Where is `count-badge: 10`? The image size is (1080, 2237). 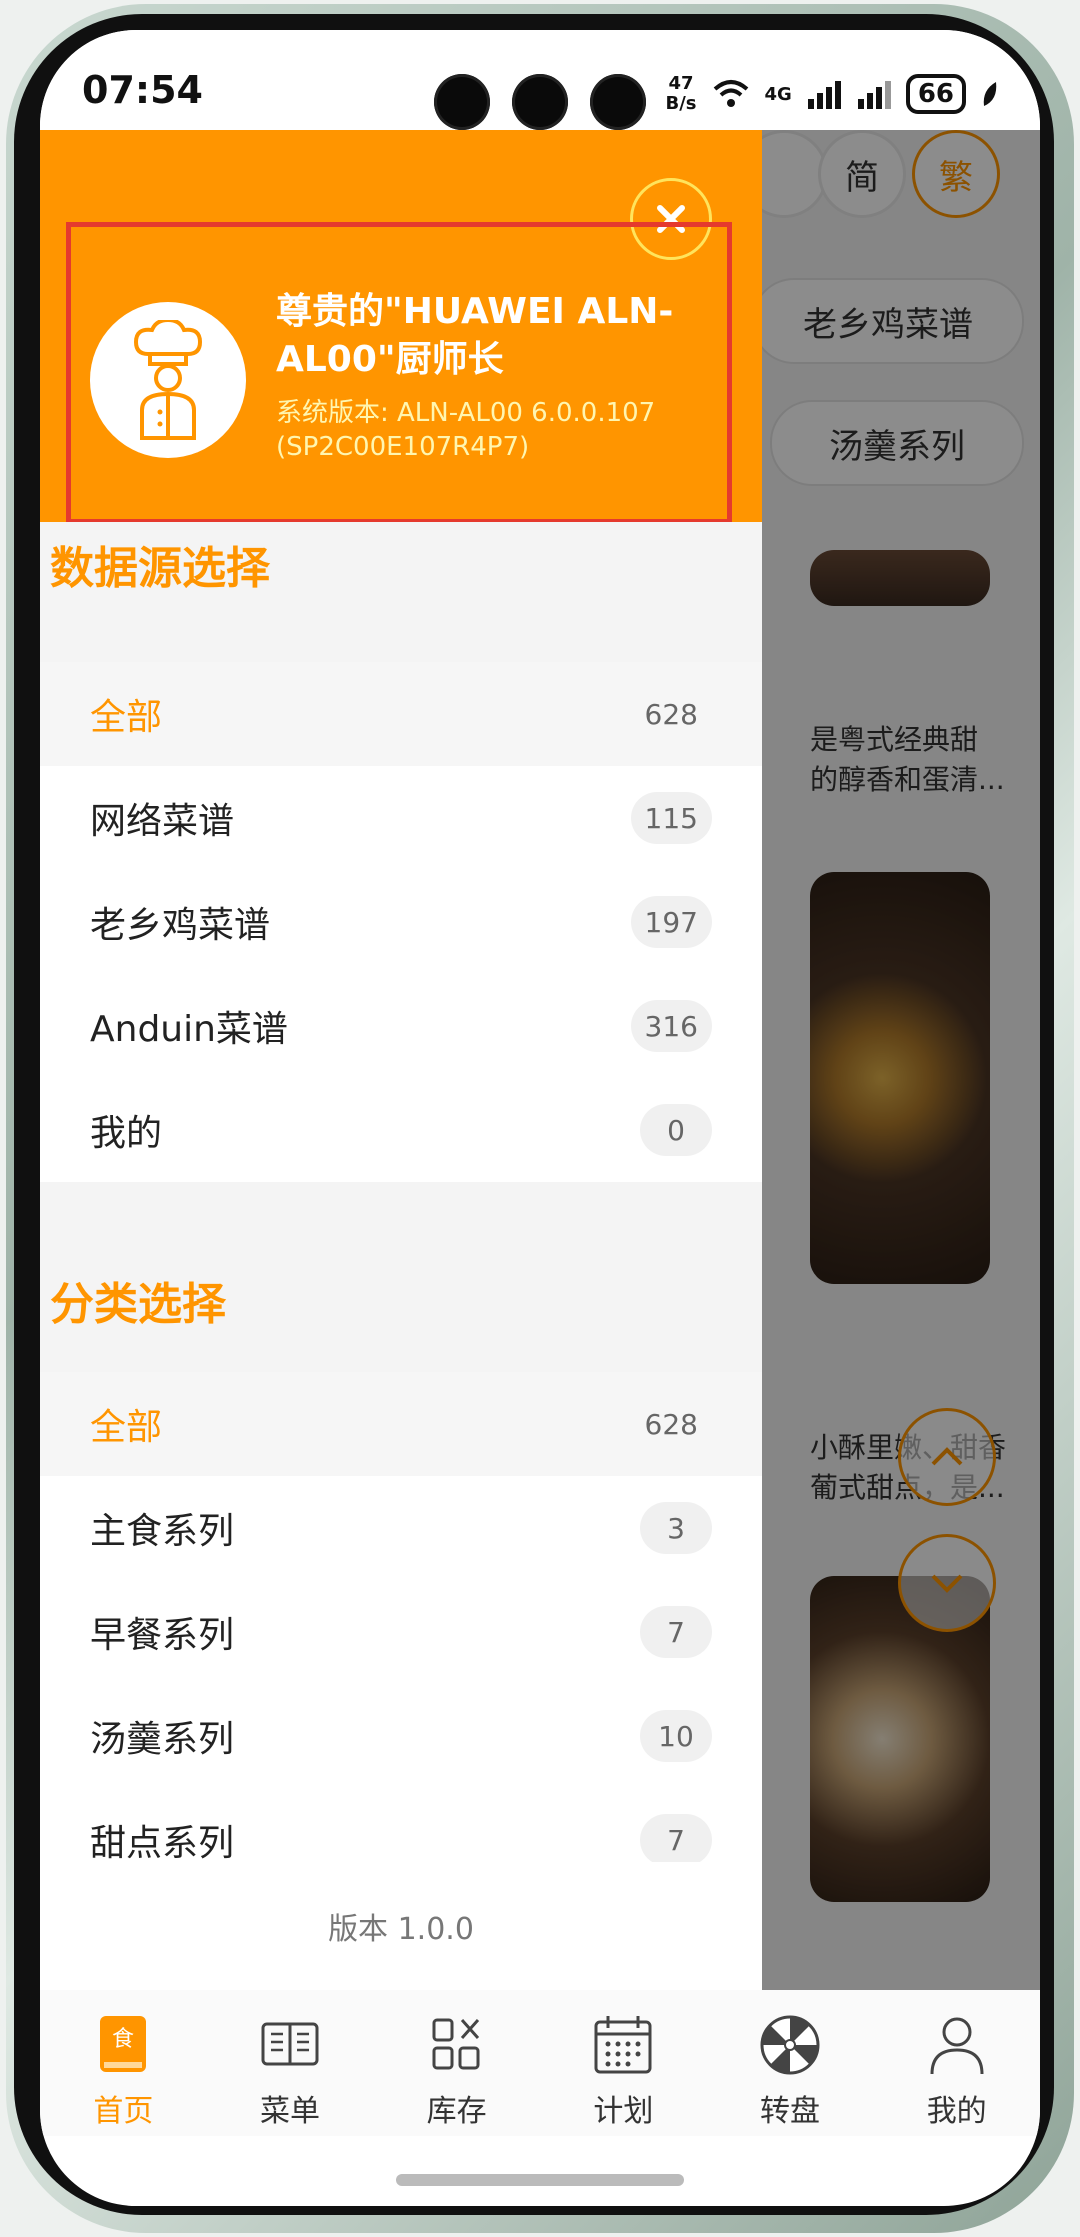
count-badge: 10 is located at coordinates (676, 1736).